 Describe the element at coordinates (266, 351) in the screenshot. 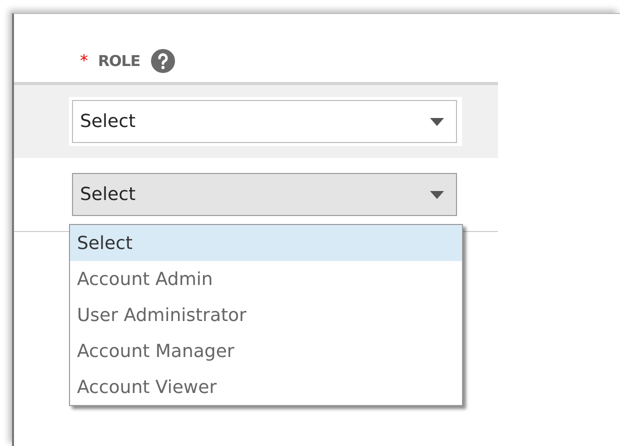

I see `dropdown-option: Account Manager` at that location.